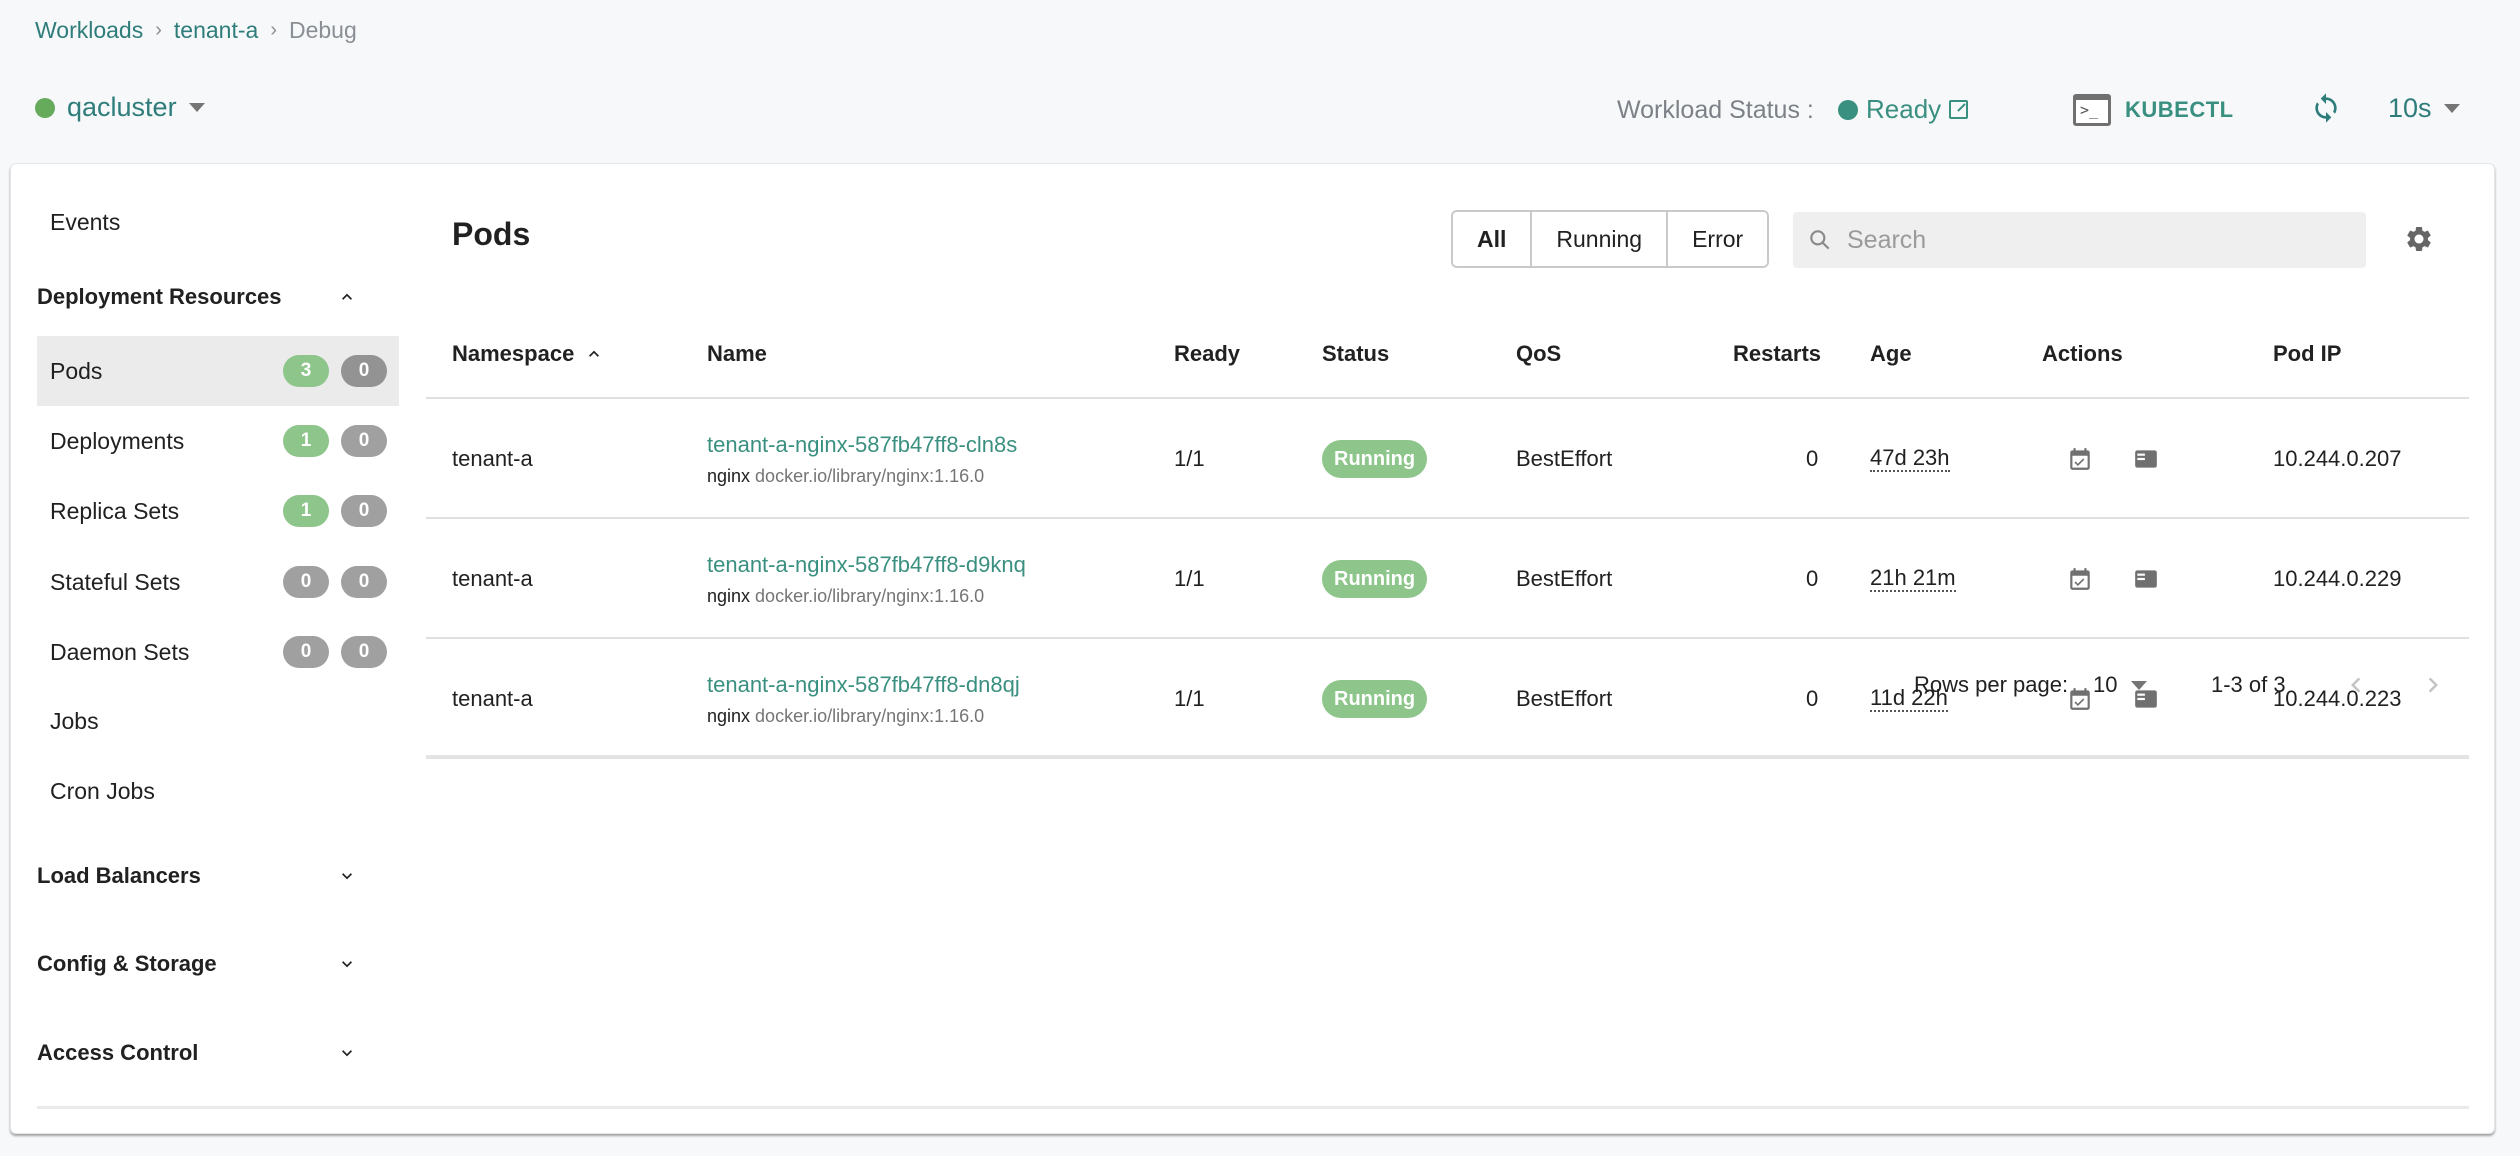 The height and width of the screenshot is (1156, 2520). I want to click on search-box, so click(2079, 240).